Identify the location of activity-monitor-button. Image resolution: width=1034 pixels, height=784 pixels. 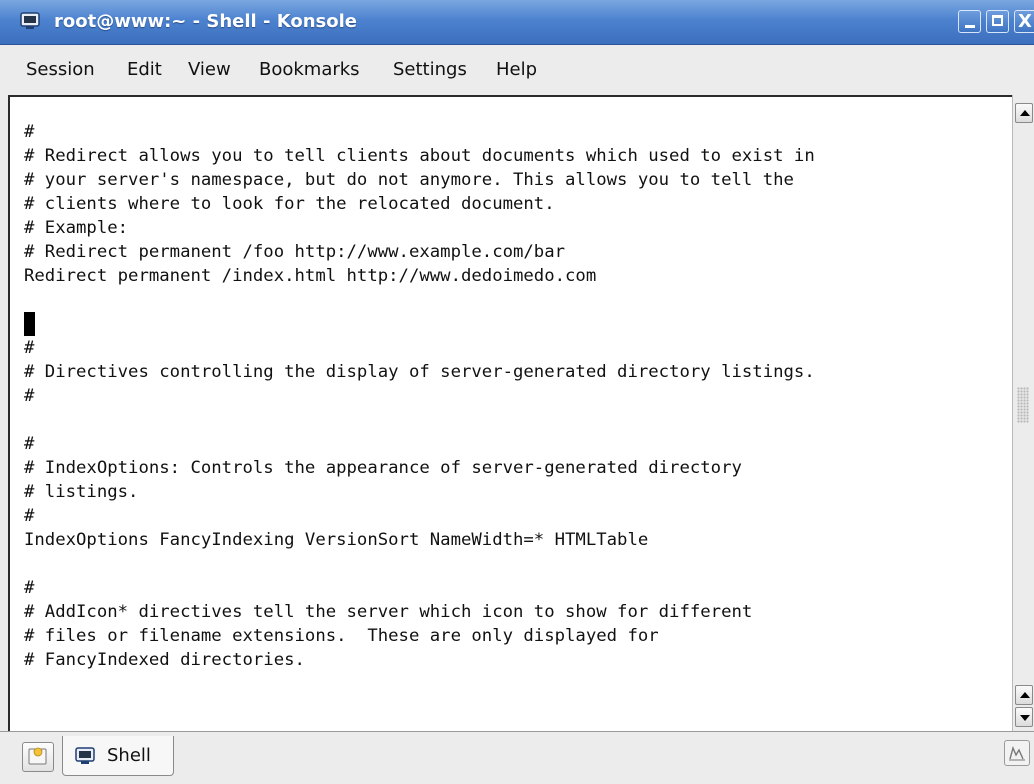
(1017, 753).